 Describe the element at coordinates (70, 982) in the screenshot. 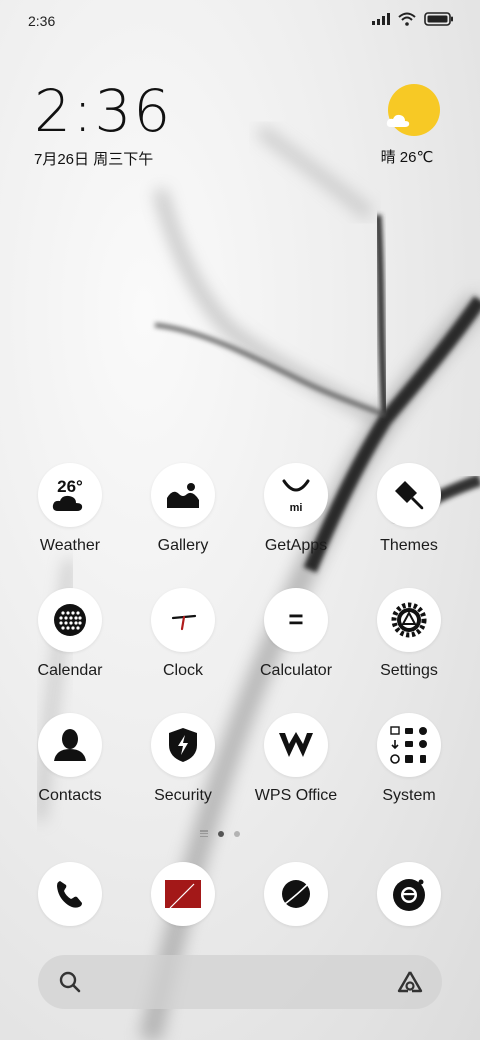

I see `search-icon` at that location.